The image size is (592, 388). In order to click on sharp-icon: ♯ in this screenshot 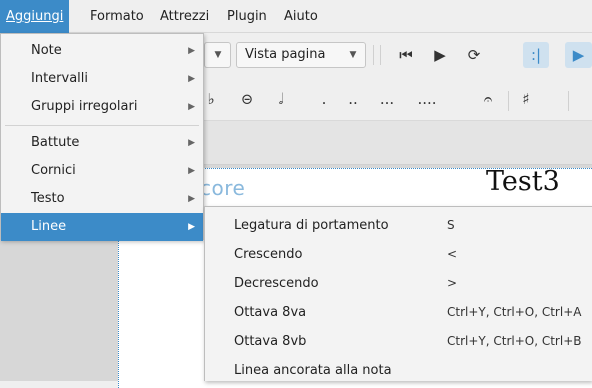, I will do `click(526, 99)`.